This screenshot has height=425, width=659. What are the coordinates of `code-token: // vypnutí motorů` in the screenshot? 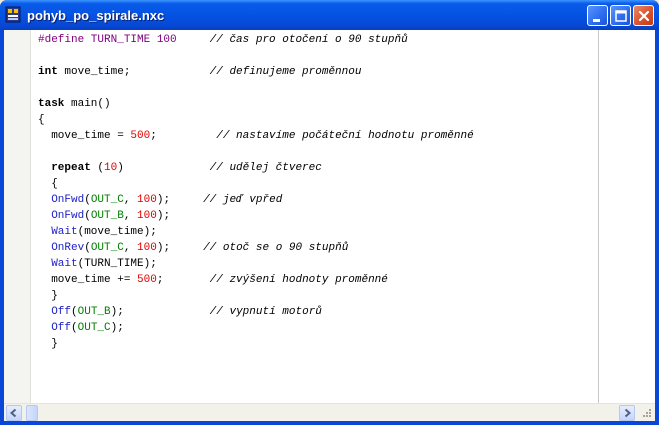 It's located at (265, 312).